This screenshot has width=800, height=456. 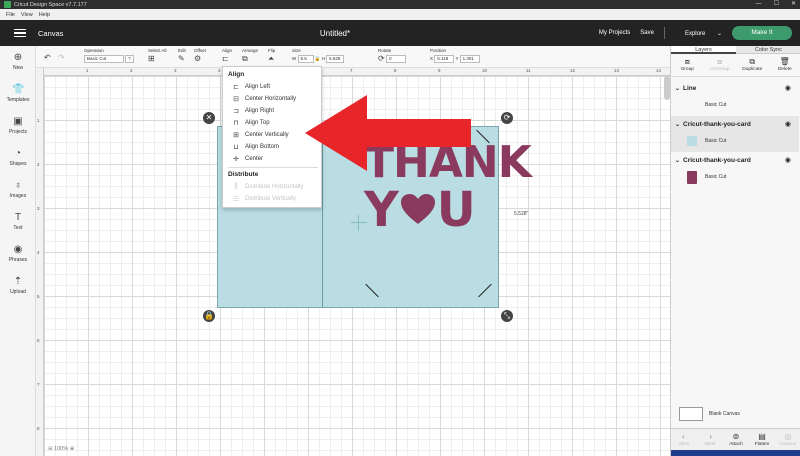 What do you see at coordinates (305, 59) in the screenshot?
I see `width-input: 8.5` at bounding box center [305, 59].